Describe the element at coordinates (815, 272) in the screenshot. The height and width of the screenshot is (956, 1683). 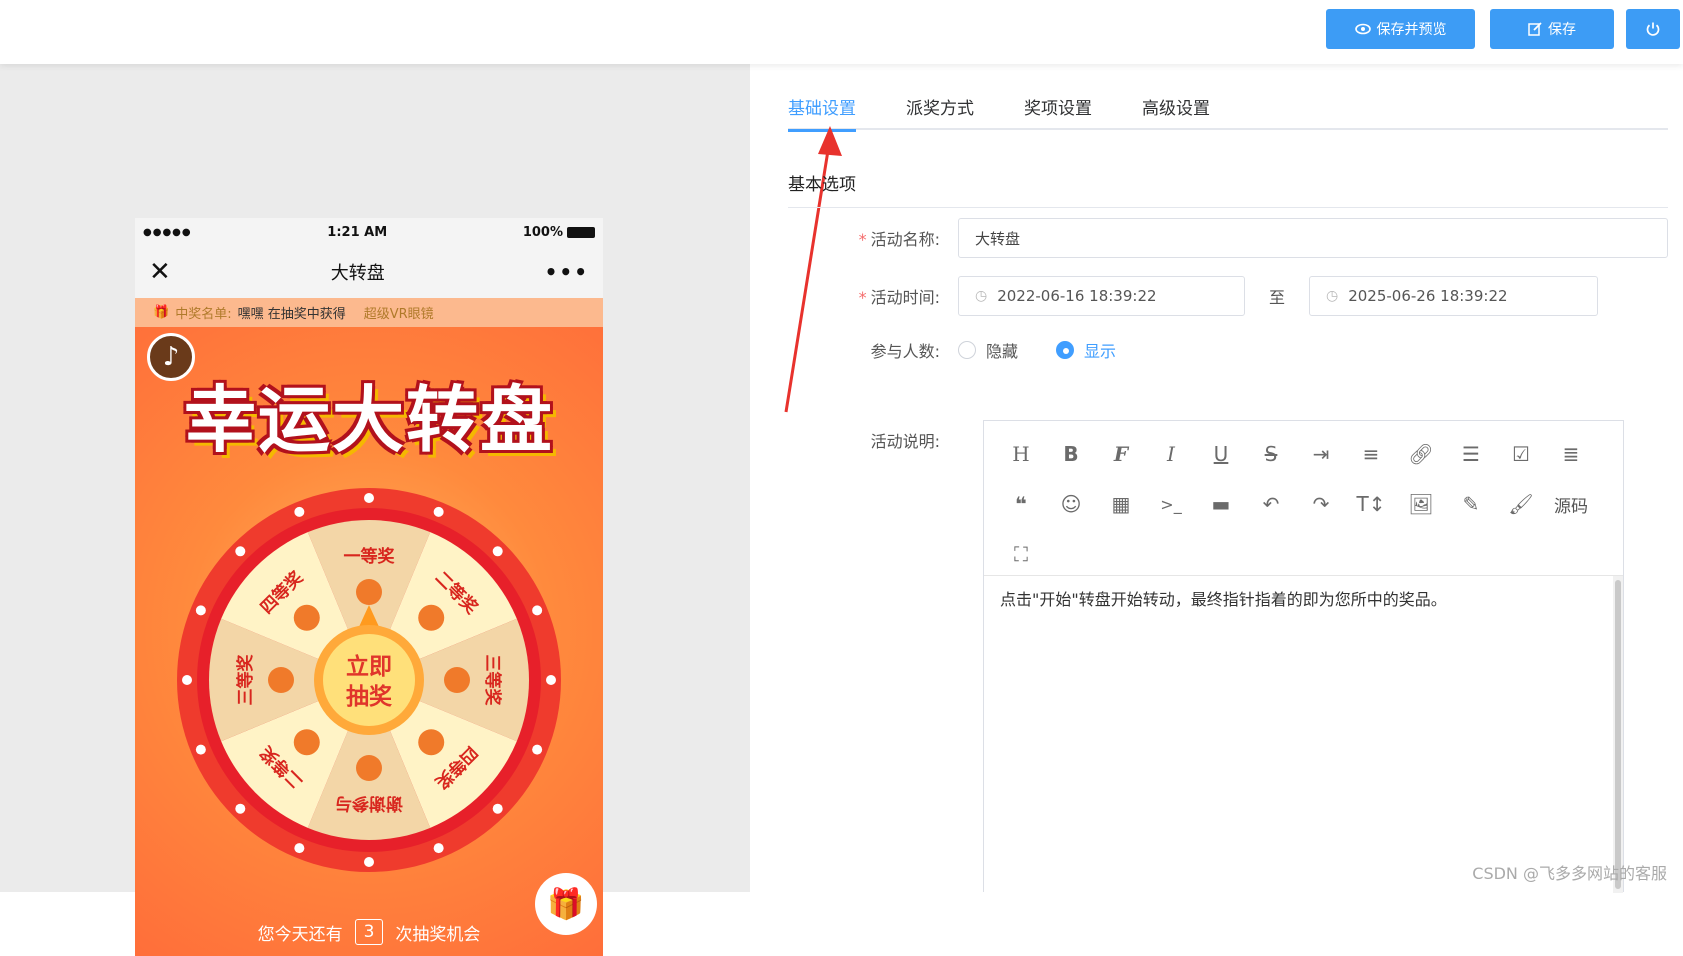
I see `annotation-arrow` at that location.